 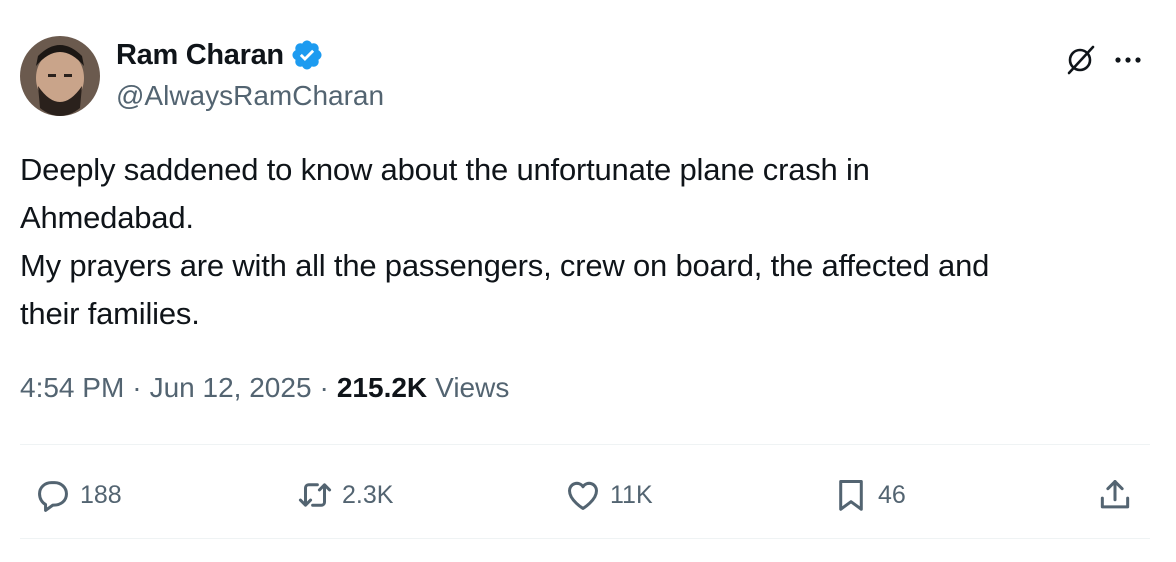 What do you see at coordinates (78, 495) in the screenshot?
I see `reply-button: 188` at bounding box center [78, 495].